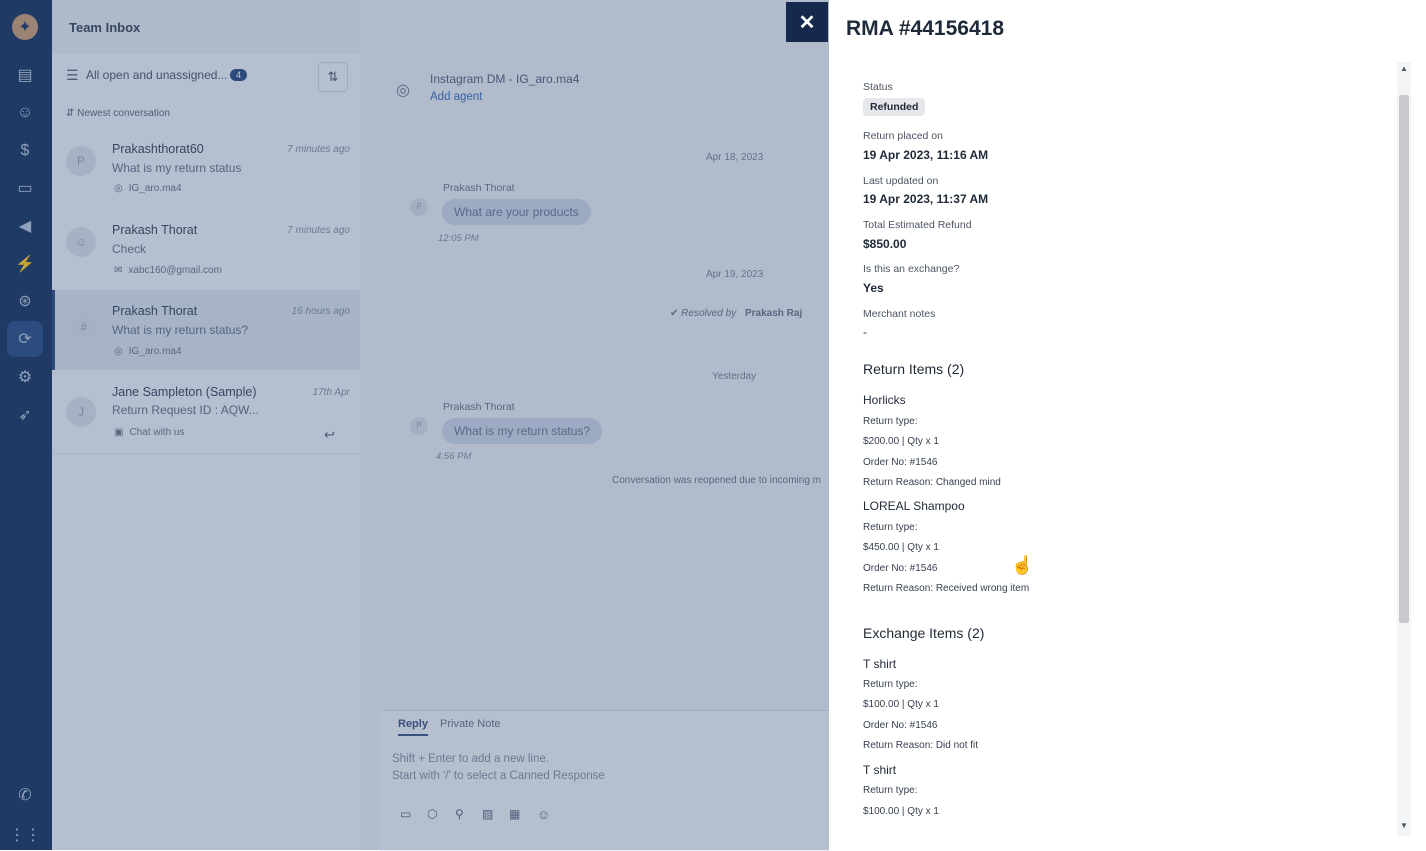  Describe the element at coordinates (932, 482) in the screenshot. I see `return-item-reason: Return Reason: Changed mind` at that location.